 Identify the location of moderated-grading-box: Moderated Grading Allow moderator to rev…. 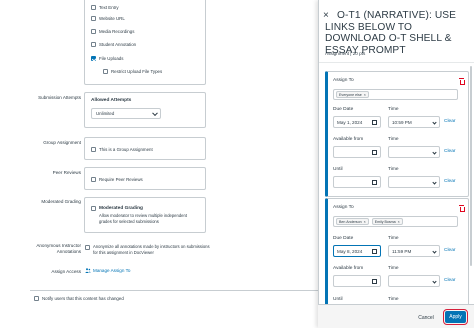
(145, 215).